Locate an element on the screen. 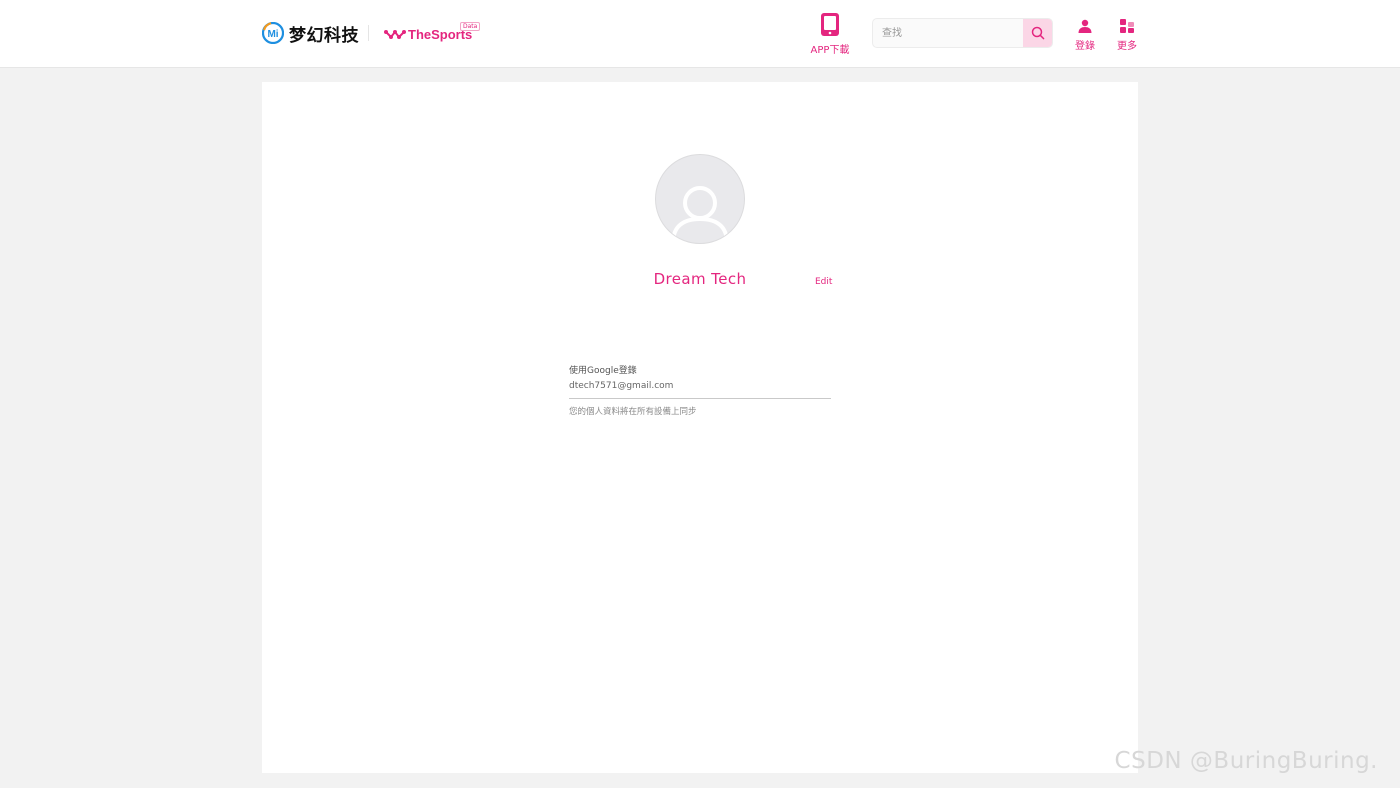  watermark: CSDN @BuringBuring. is located at coordinates (1246, 761).